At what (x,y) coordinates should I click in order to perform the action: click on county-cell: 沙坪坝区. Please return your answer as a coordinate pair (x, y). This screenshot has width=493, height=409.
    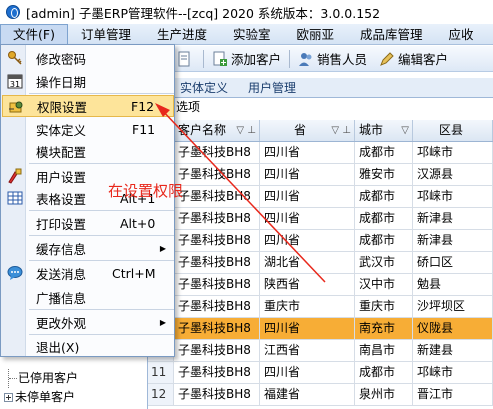
    Looking at the image, I should click on (453, 306).